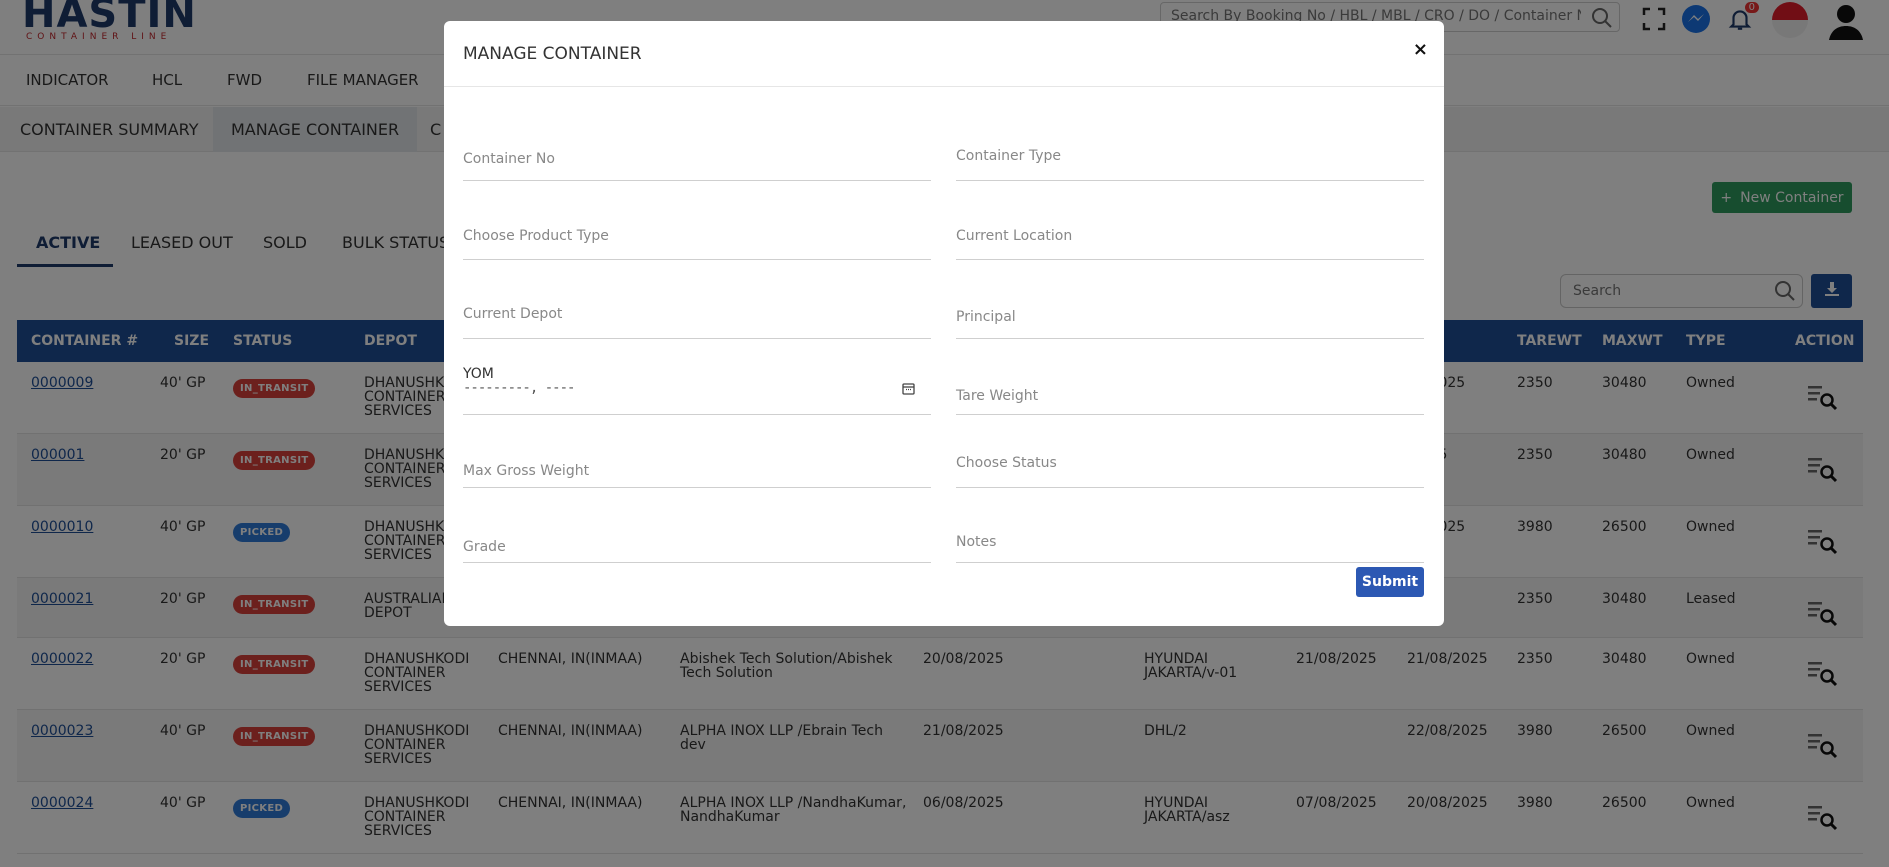 The image size is (1889, 867). What do you see at coordinates (976, 542) in the screenshot?
I see `notes-label: Notes` at bounding box center [976, 542].